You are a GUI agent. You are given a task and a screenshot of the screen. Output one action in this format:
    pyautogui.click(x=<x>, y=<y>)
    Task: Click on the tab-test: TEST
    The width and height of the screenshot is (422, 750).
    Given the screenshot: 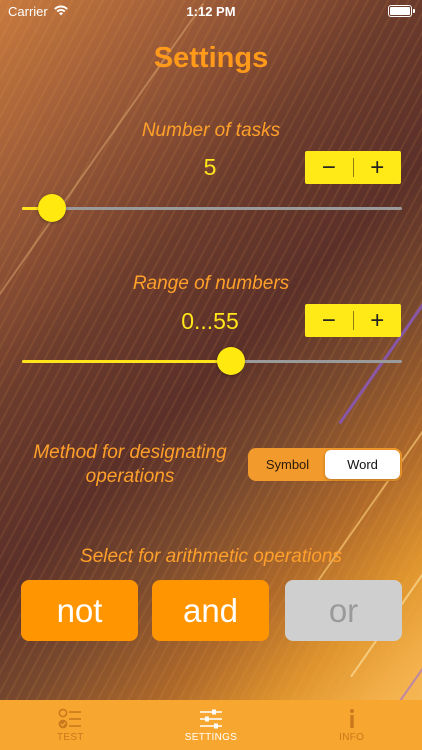 What is the action you would take?
    pyautogui.click(x=70, y=725)
    